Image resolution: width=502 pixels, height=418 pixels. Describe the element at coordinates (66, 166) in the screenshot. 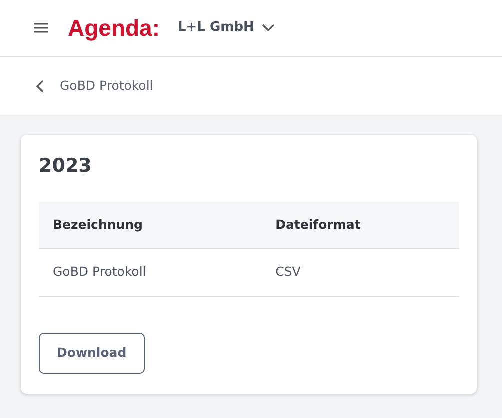

I see `year-heading: 2023` at that location.